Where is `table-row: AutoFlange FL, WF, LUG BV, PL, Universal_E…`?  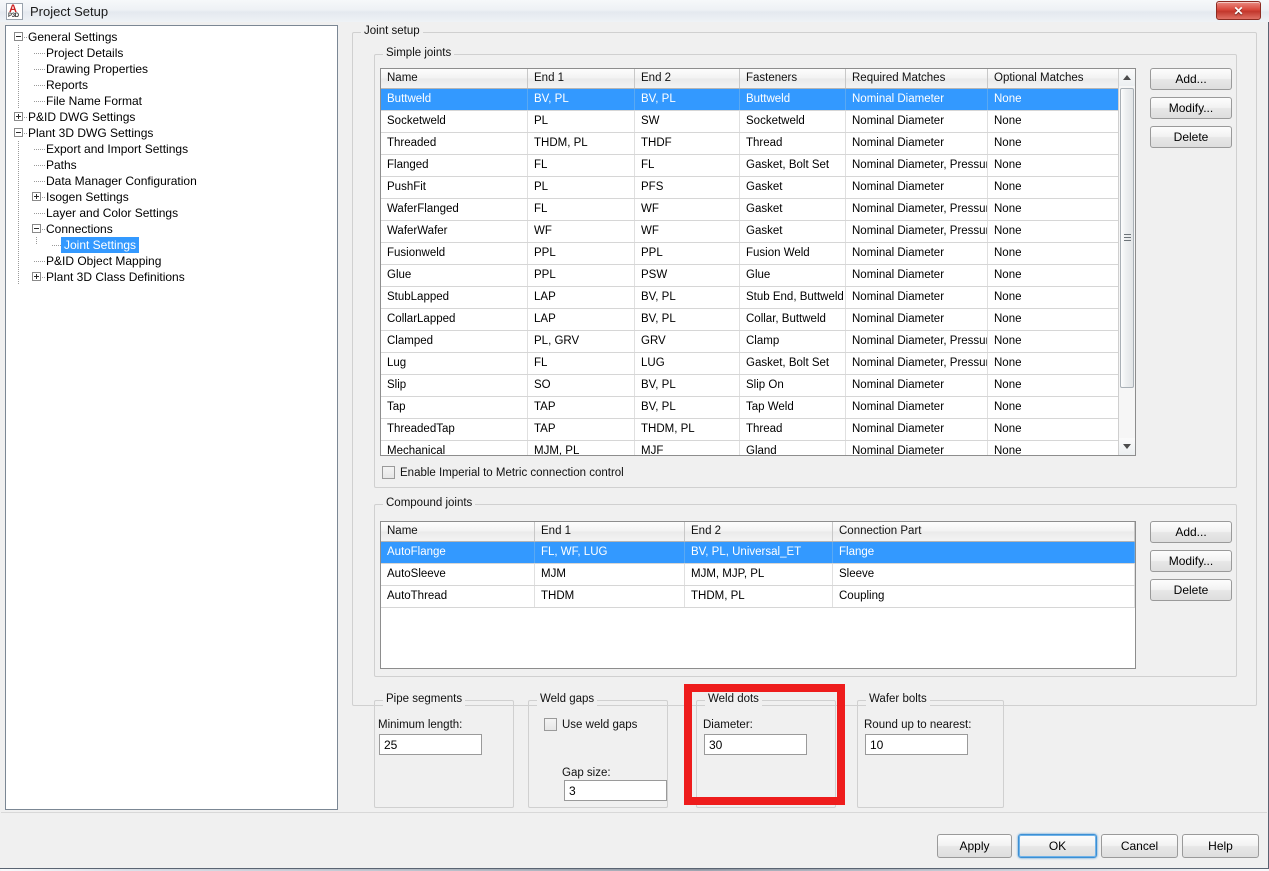
table-row: AutoFlange FL, WF, LUG BV, PL, Universal_E… is located at coordinates (758, 553).